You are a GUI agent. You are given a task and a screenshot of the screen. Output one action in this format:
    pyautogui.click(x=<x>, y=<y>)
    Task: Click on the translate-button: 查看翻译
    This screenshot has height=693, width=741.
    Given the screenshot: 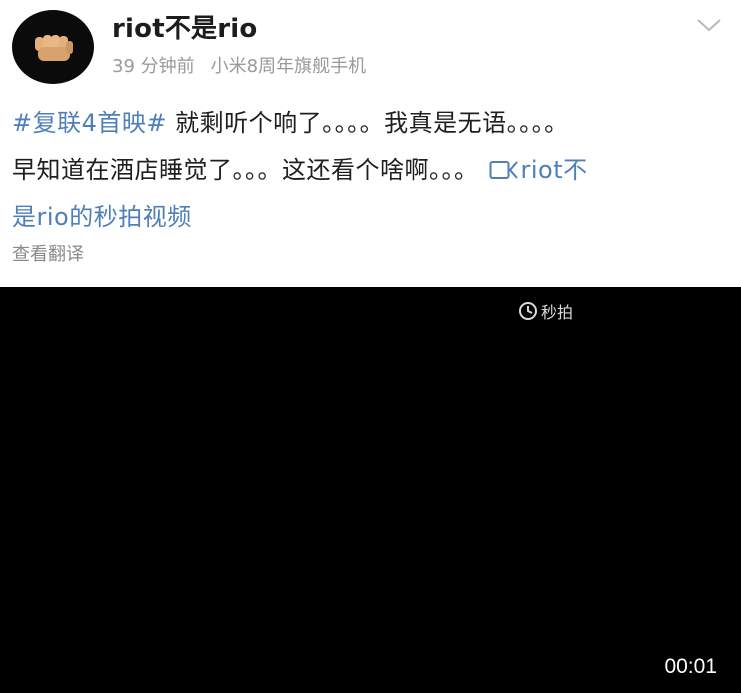 What is the action you would take?
    pyautogui.click(x=48, y=253)
    